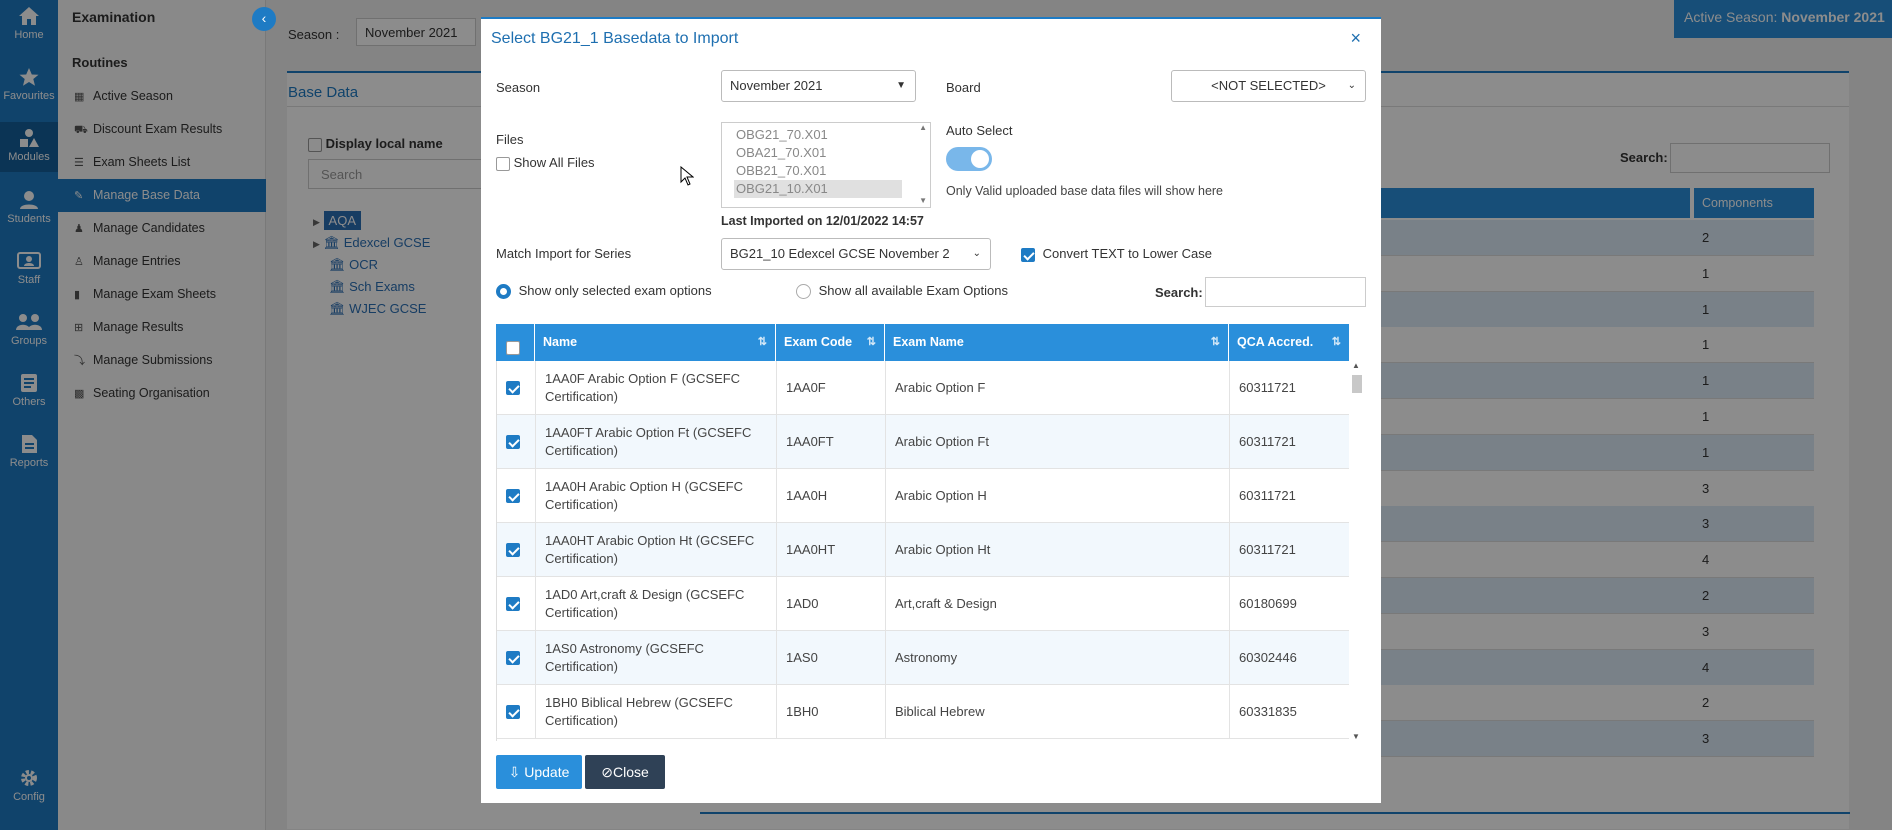  Describe the element at coordinates (1058, 658) in the screenshot. I see `exam-name-cell: Astronomy` at that location.